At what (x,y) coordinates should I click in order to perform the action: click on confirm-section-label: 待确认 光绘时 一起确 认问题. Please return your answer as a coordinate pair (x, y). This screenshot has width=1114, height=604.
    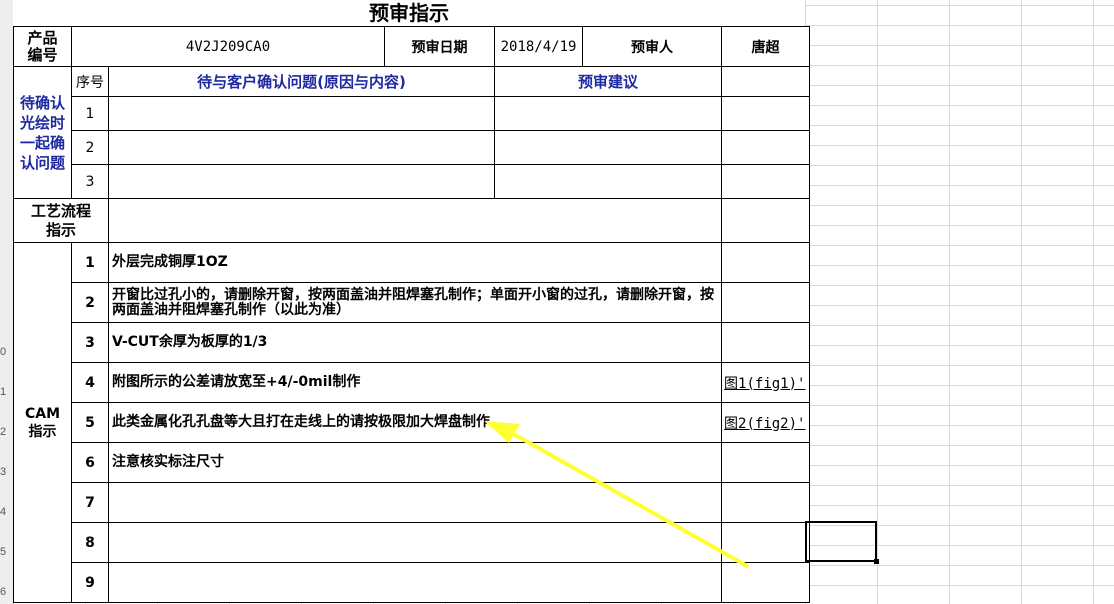
    Looking at the image, I should click on (42, 132).